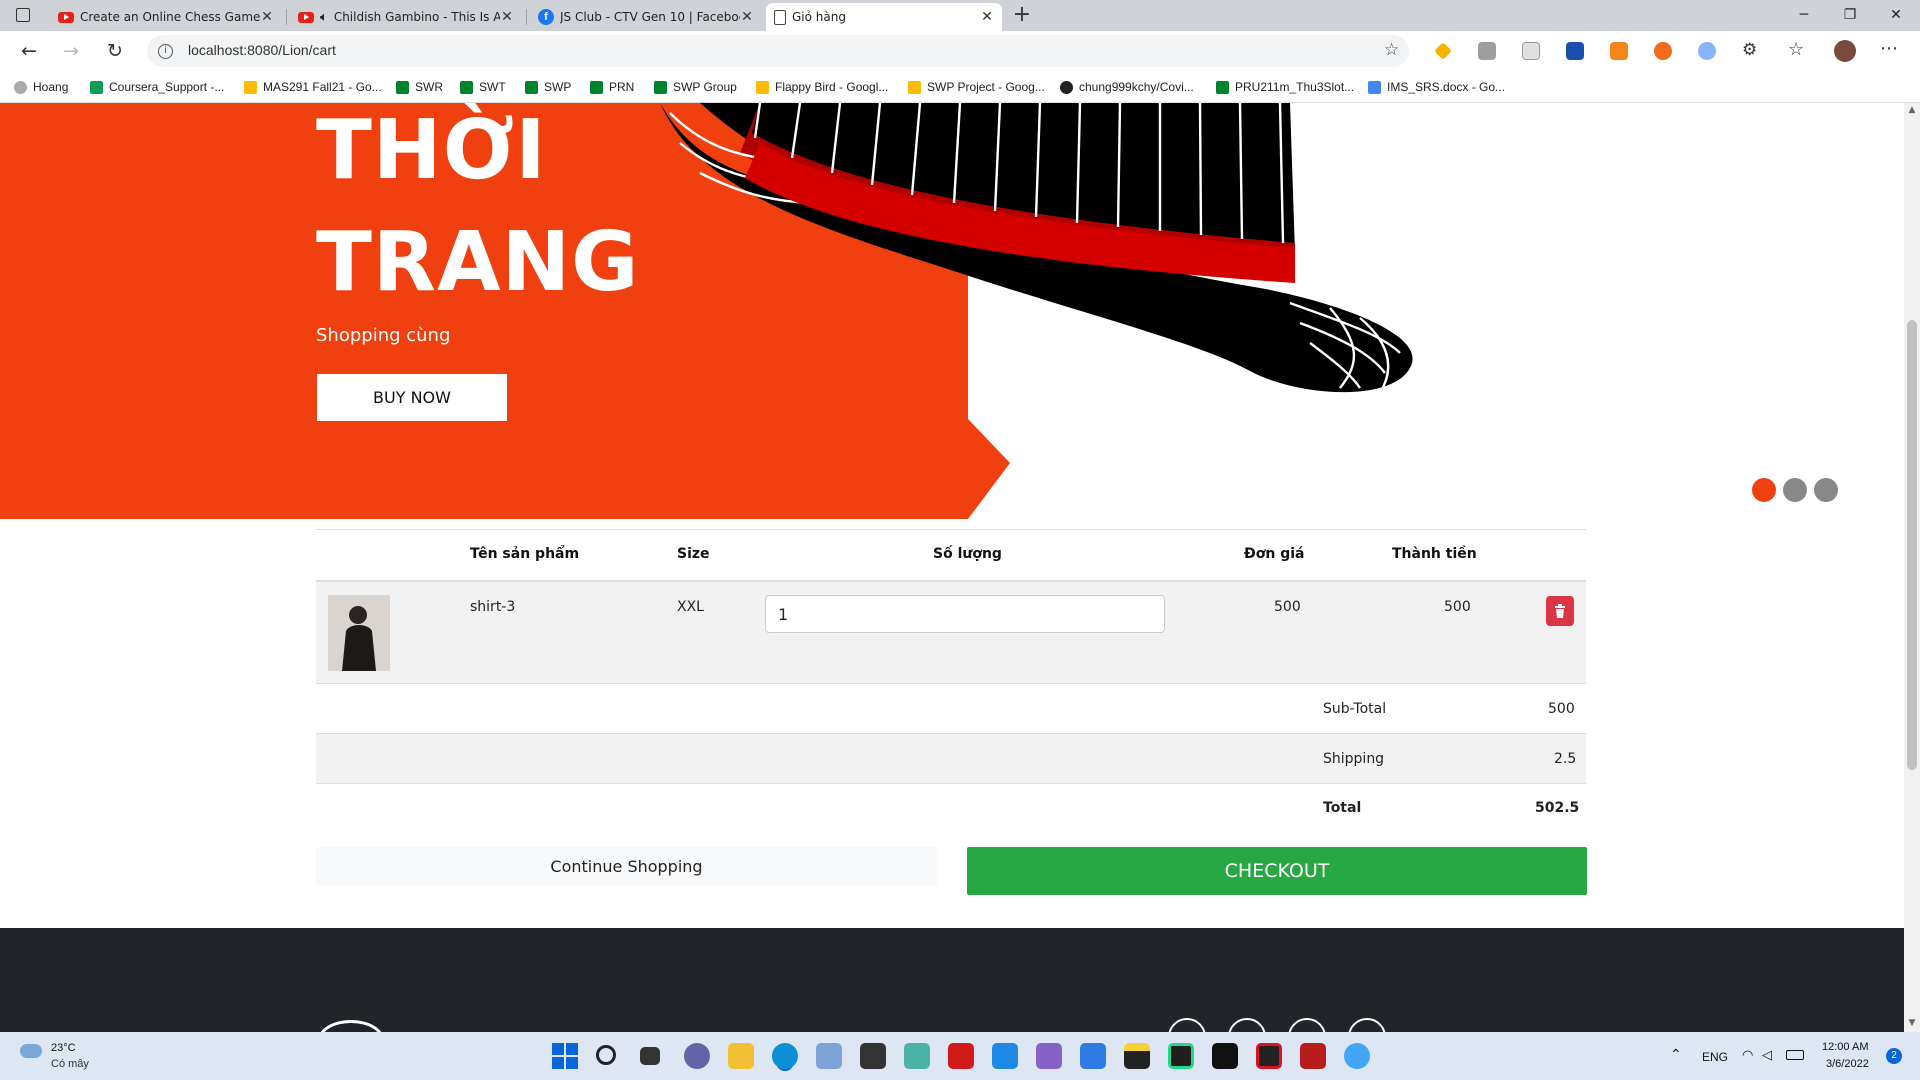 The height and width of the screenshot is (1080, 1920). I want to click on pycharm-icon, so click(1181, 1056).